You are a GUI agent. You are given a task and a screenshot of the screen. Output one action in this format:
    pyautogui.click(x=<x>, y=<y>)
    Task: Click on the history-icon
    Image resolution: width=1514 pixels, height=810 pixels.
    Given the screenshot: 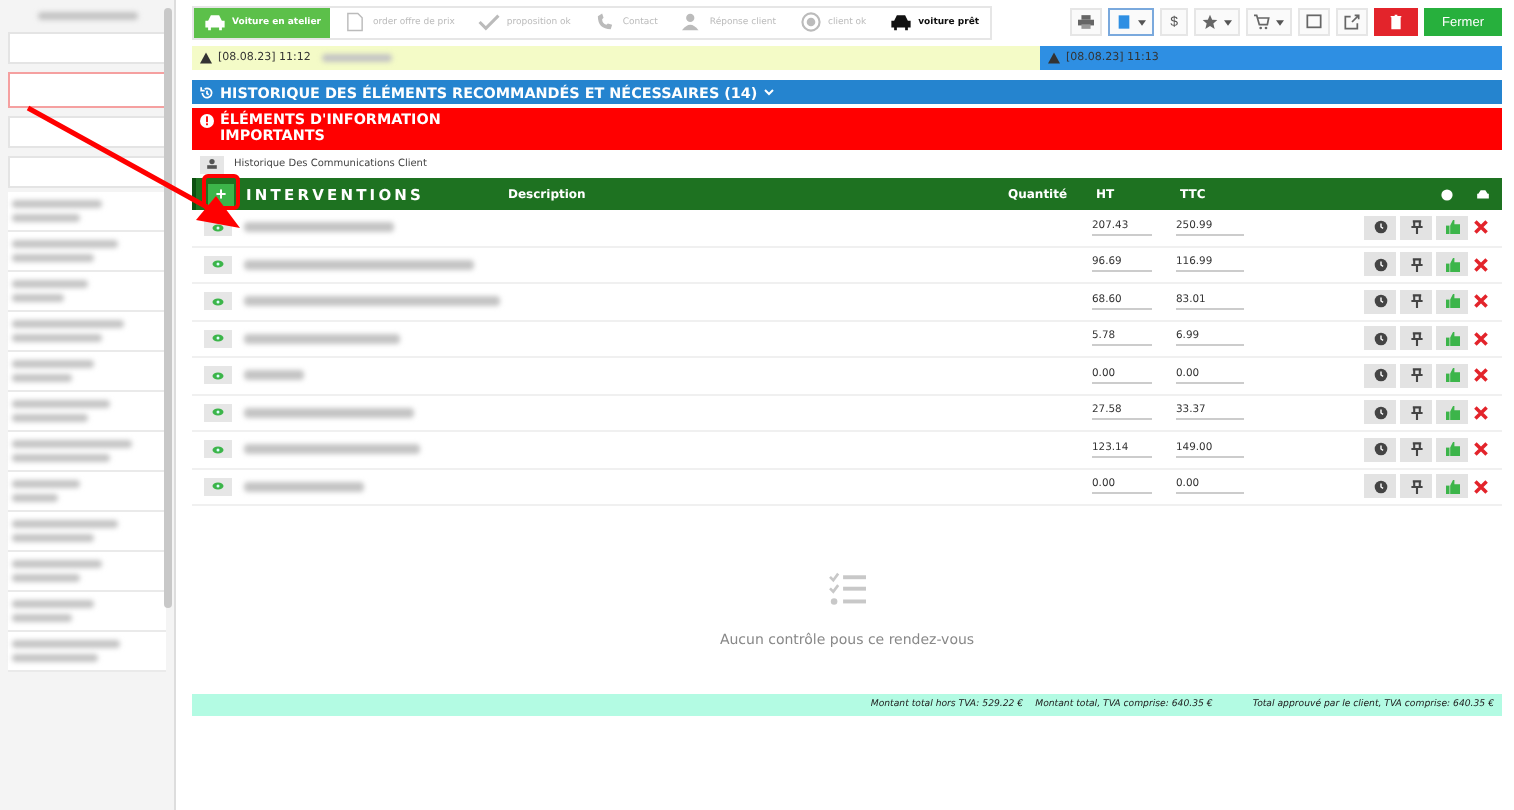 What is the action you would take?
    pyautogui.click(x=207, y=92)
    